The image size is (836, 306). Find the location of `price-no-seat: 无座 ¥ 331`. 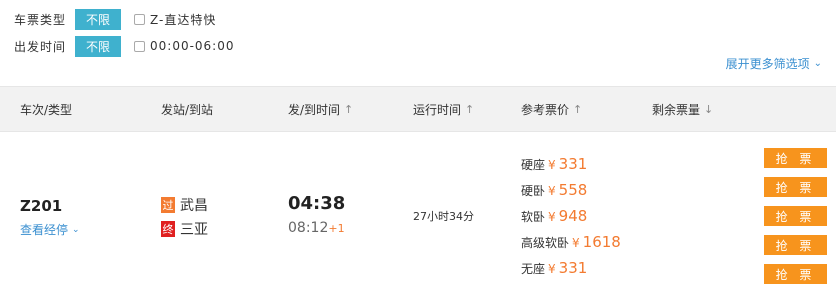

price-no-seat: 无座 ¥ 331 is located at coordinates (554, 268).